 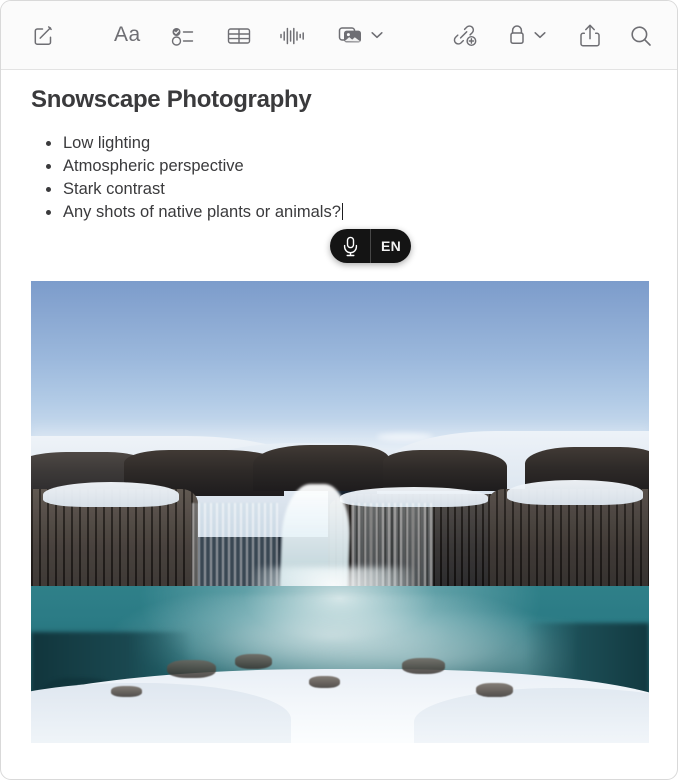 I want to click on compose-icon, so click(x=43, y=35).